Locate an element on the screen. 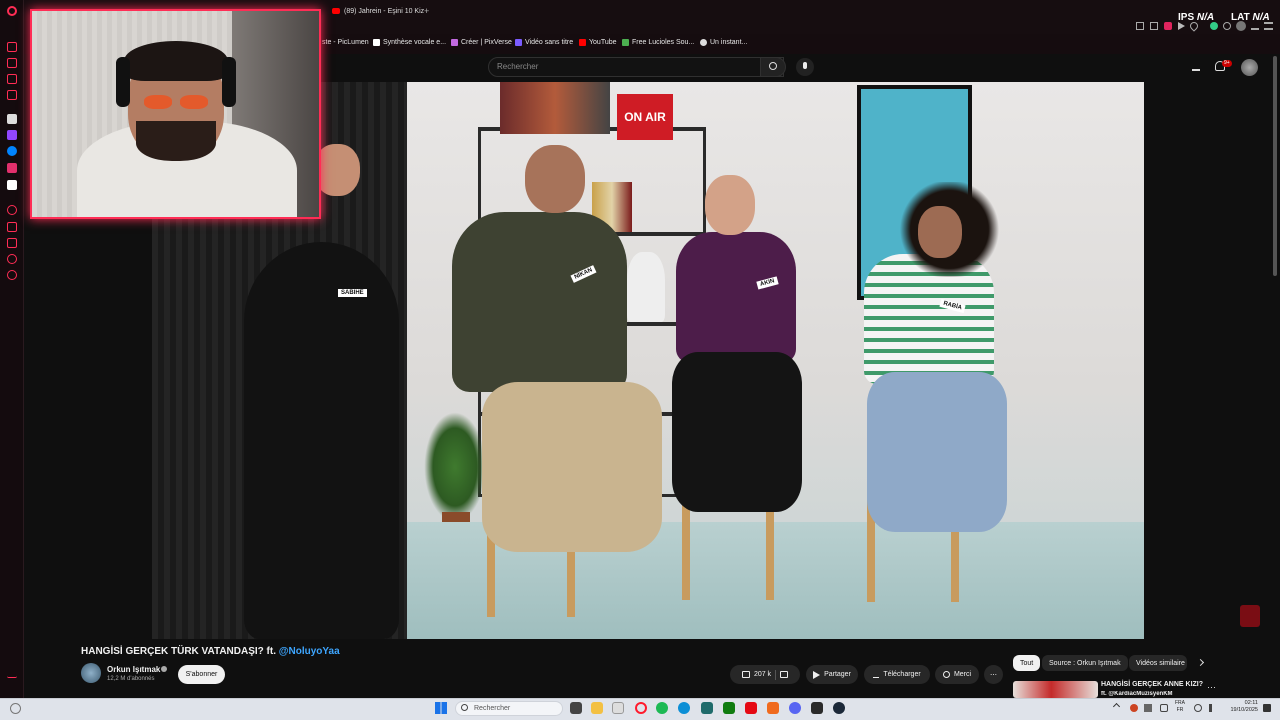 This screenshot has width=1280, height=720. channel-avatar is located at coordinates (91, 673).